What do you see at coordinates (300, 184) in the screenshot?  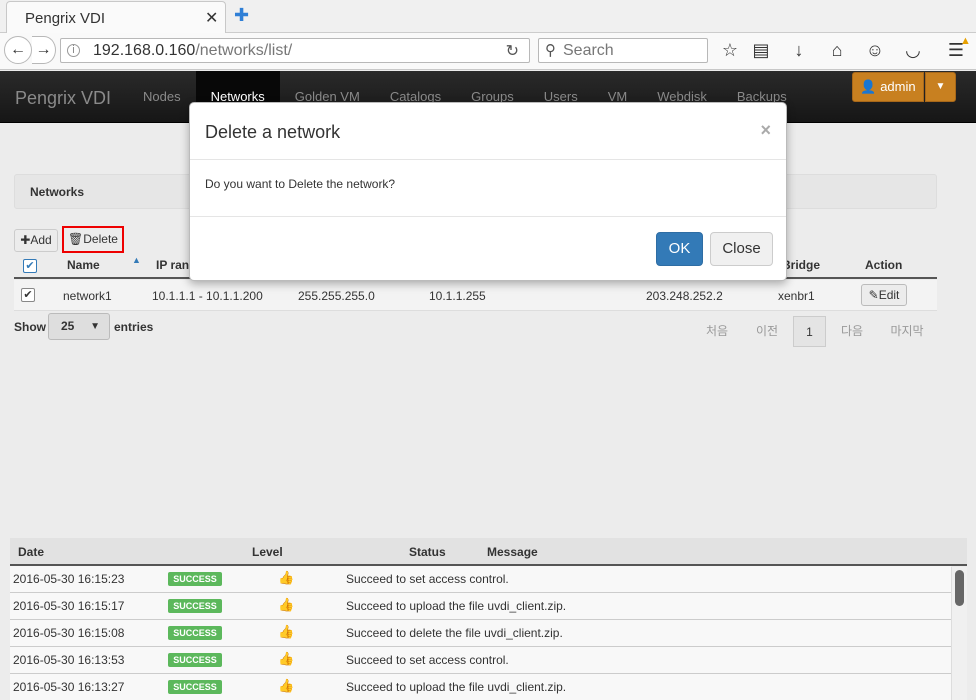 I see `modal-body: Do you want to Delete the network?` at bounding box center [300, 184].